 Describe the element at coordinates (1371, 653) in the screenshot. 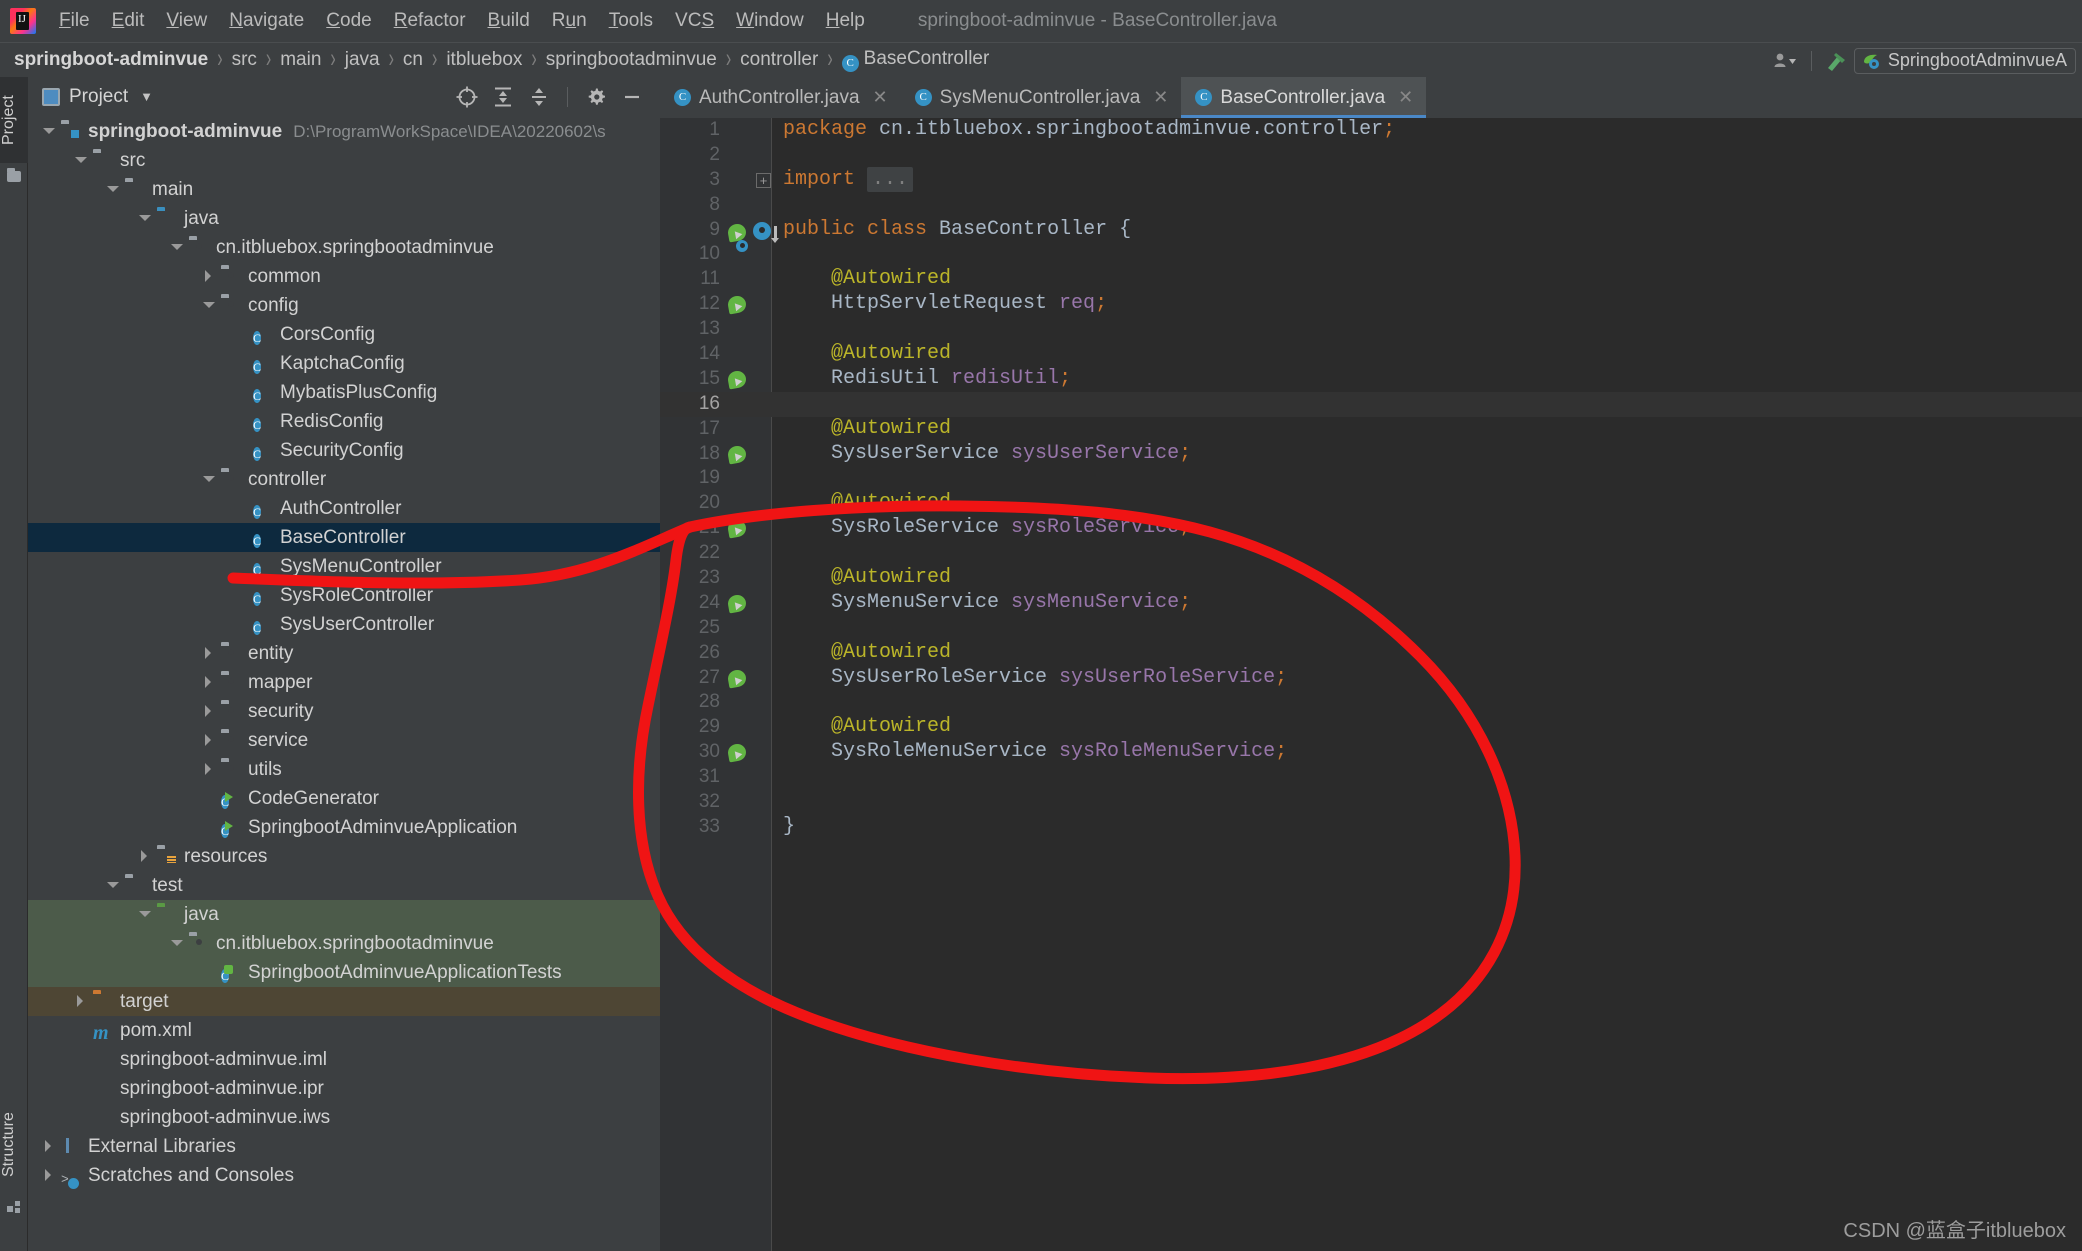

I see `code-line: 26 @Autowired` at that location.